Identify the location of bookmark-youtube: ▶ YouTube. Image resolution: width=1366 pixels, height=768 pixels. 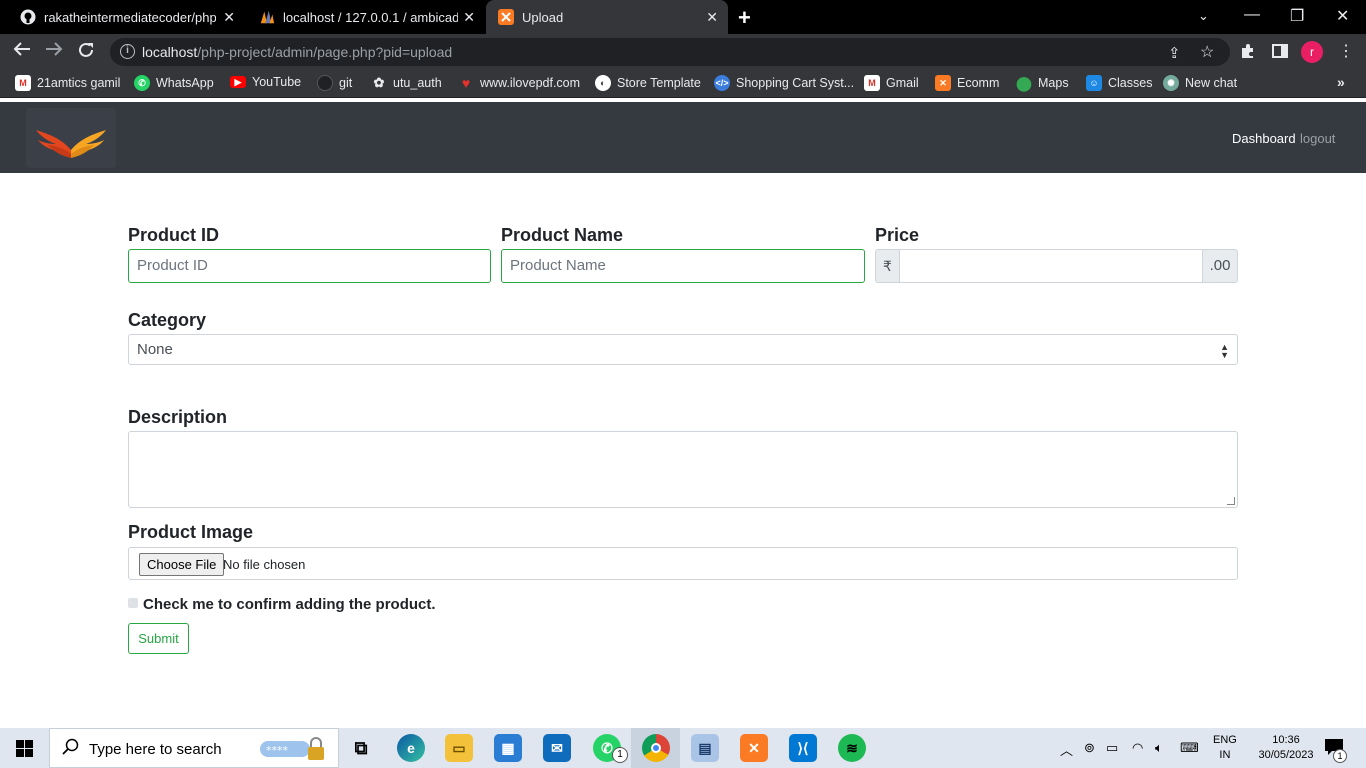
(265, 82).